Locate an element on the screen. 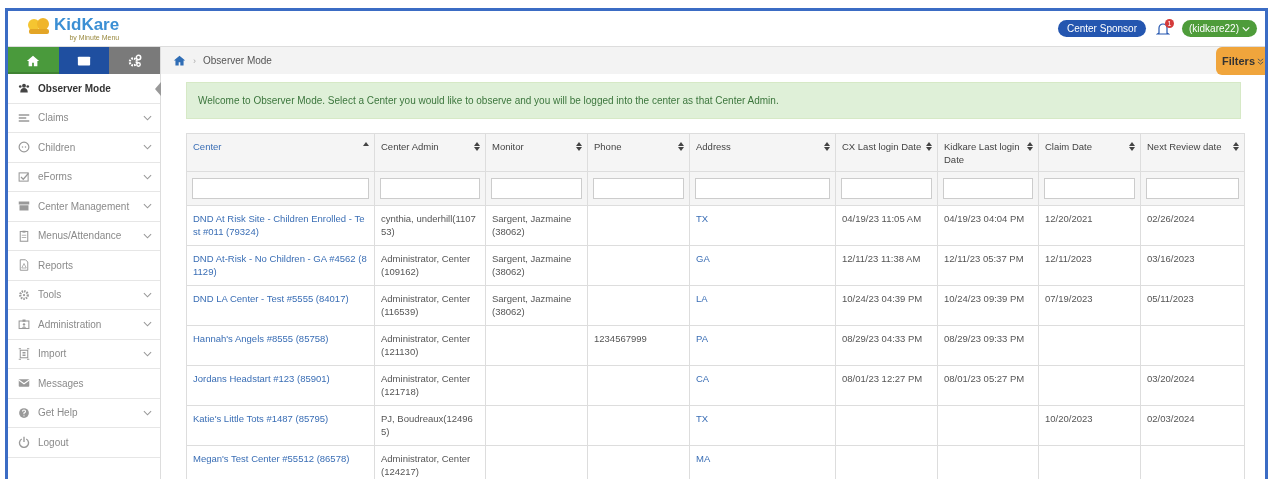 The height and width of the screenshot is (482, 1271). sidebar-item: Administration is located at coordinates (84, 325).